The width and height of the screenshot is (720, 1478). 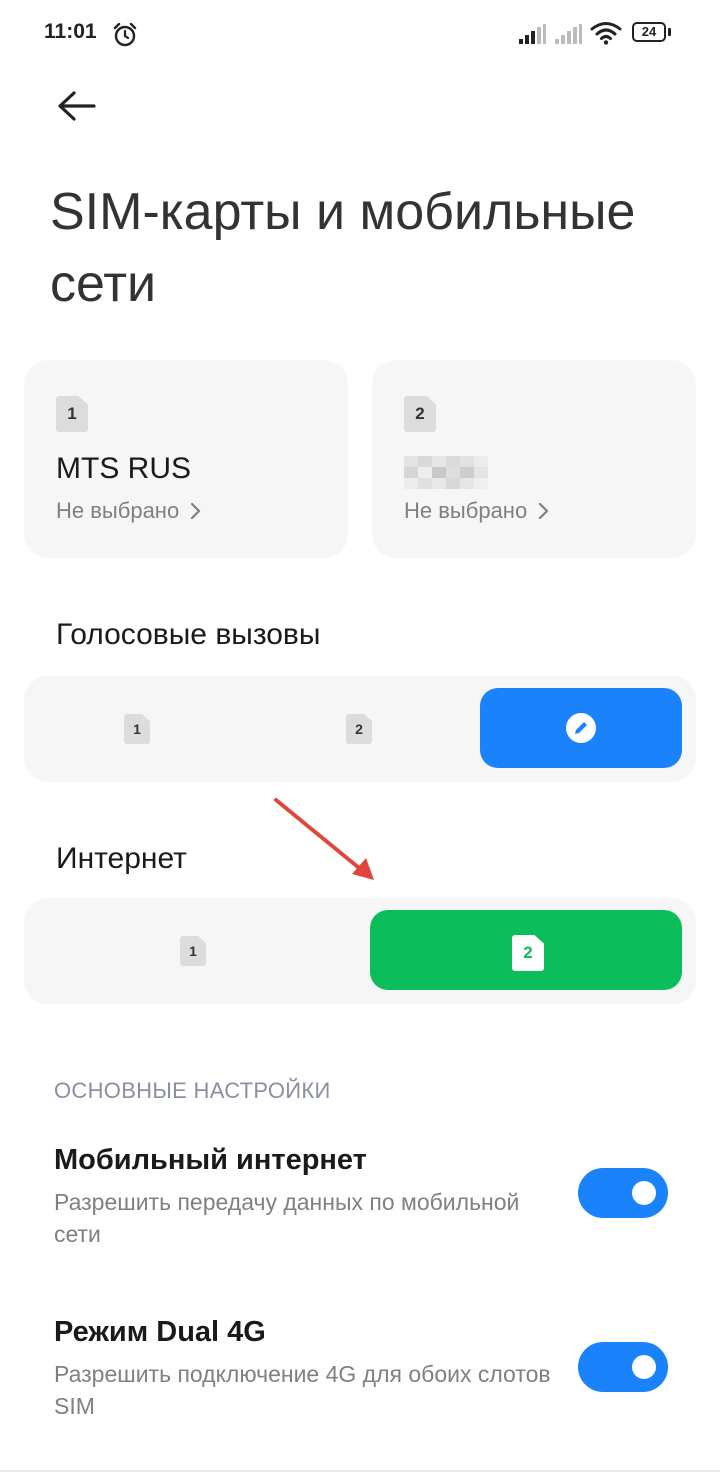 I want to click on battery-icon: 24, so click(x=652, y=33).